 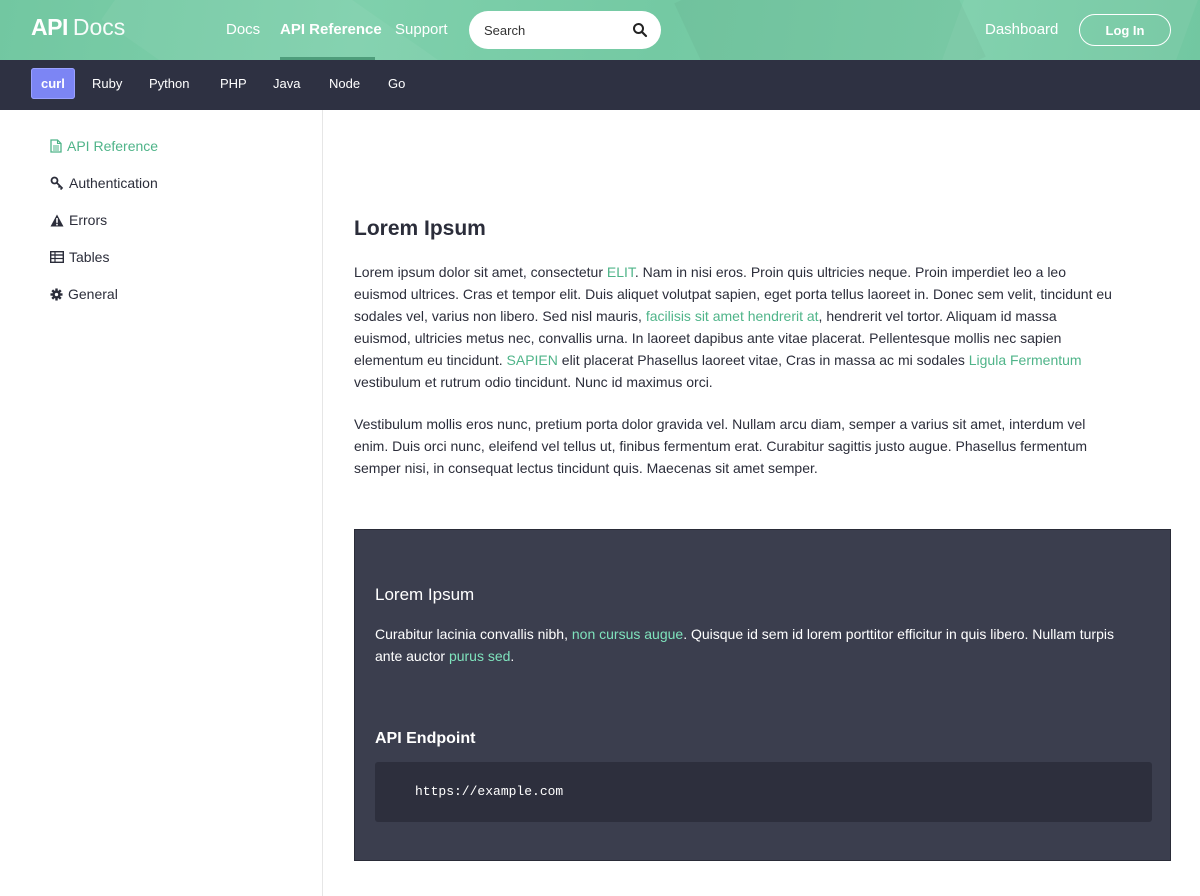 What do you see at coordinates (344, 83) in the screenshot?
I see `lang-tab-node: Node` at bounding box center [344, 83].